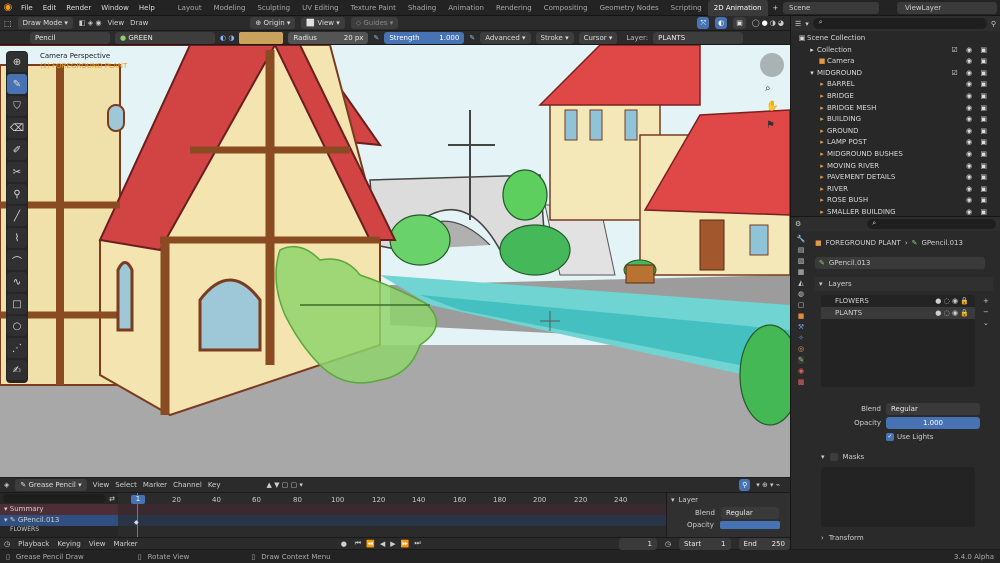 The width and height of the screenshot is (1000, 563). Describe the element at coordinates (374, 23) in the screenshot. I see `guides-dropdown: ◇ Guides ▾` at that location.